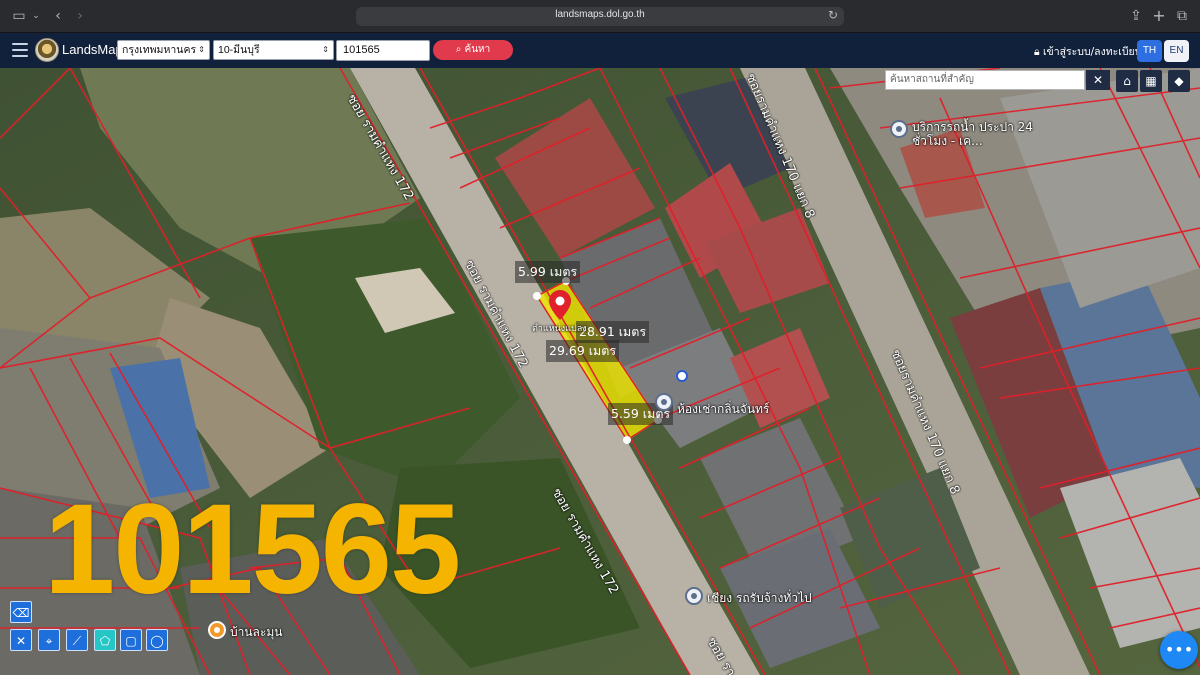 This screenshot has height=675, width=1200. Describe the element at coordinates (1182, 16) in the screenshot. I see `tabs-icon: ⧉` at that location.